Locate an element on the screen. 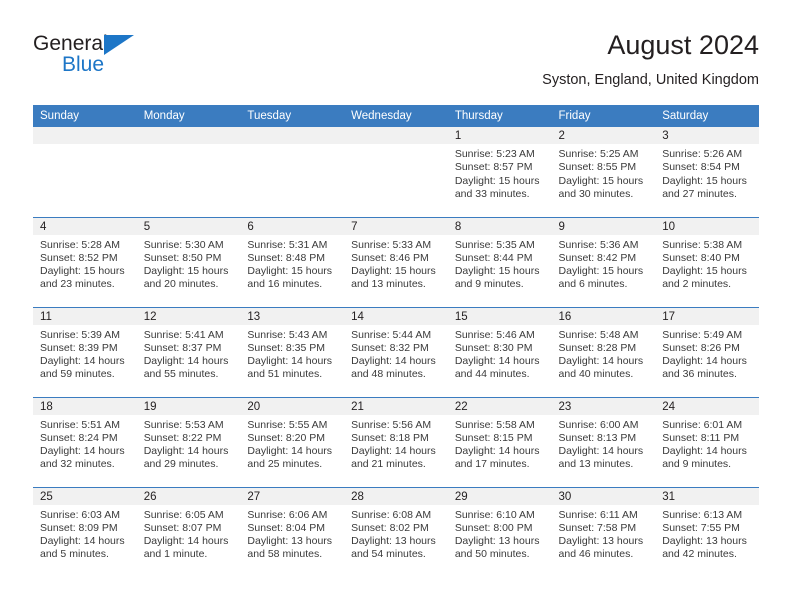 This screenshot has height=612, width=792. sunset-text: Sunset: 8:18 PM is located at coordinates (390, 437).